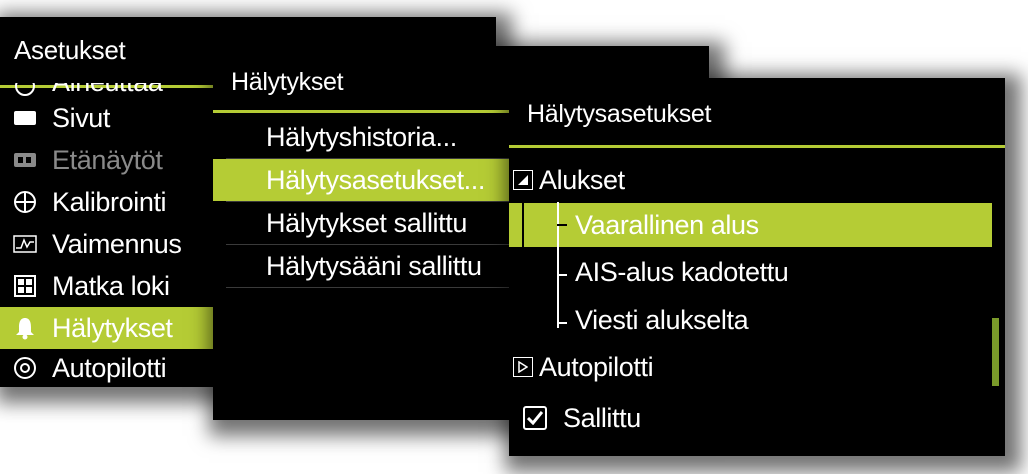 This screenshot has width=1028, height=474. I want to click on expand-triangle-icon, so click(523, 367).